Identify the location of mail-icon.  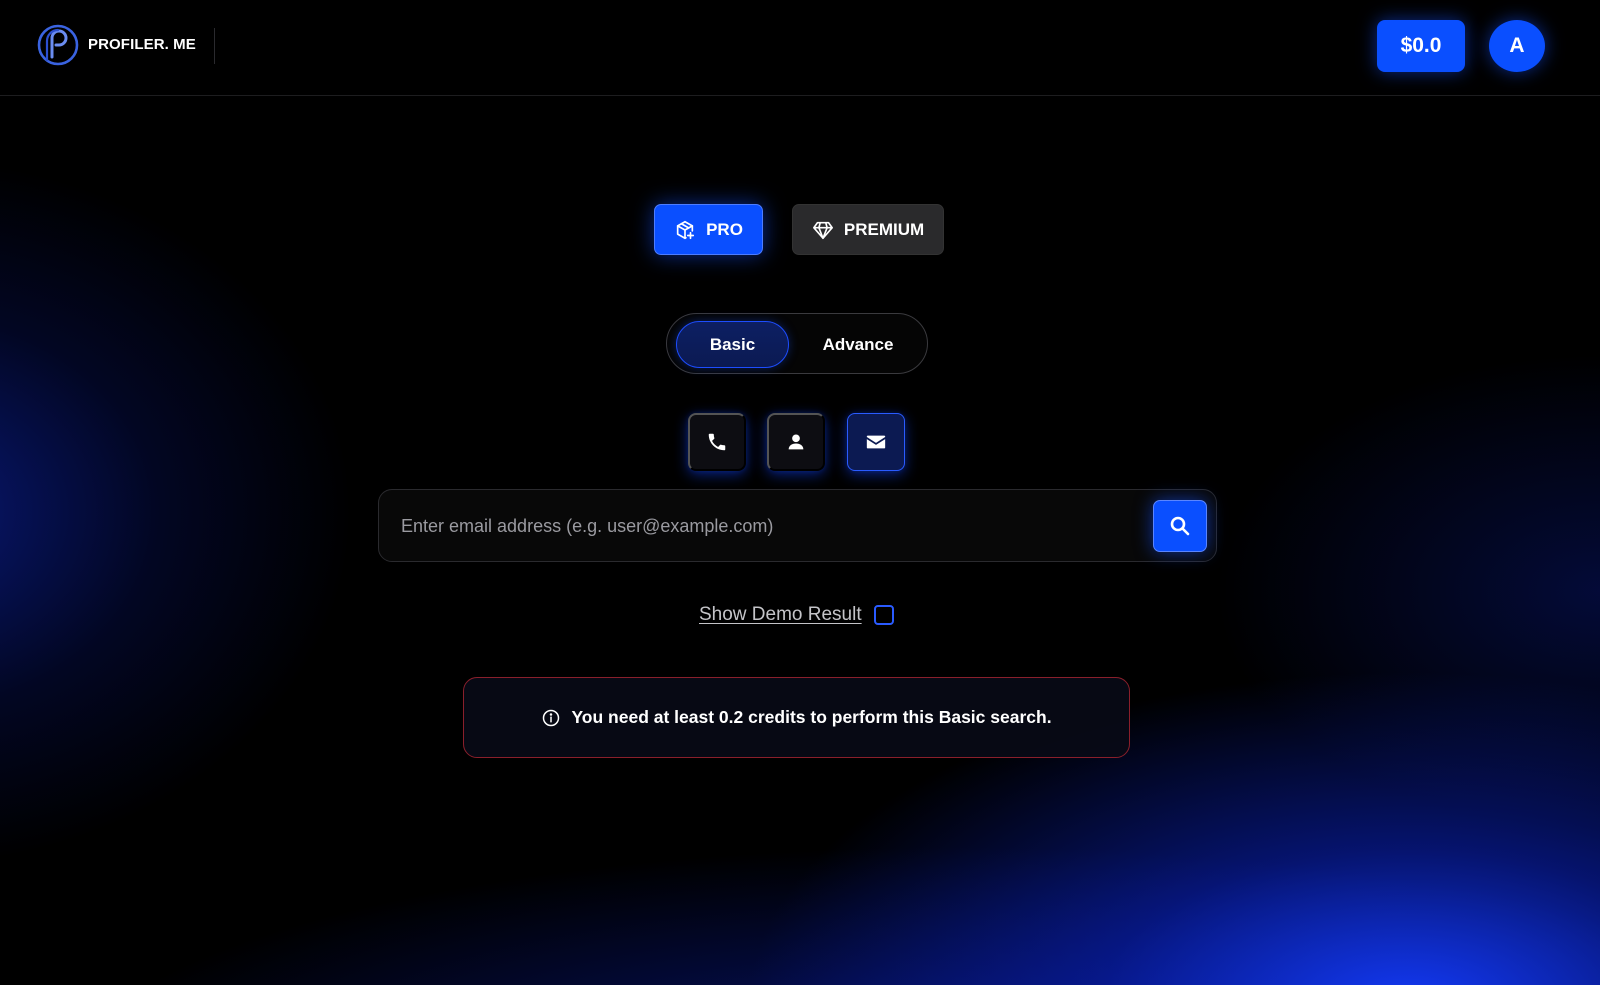
(876, 442).